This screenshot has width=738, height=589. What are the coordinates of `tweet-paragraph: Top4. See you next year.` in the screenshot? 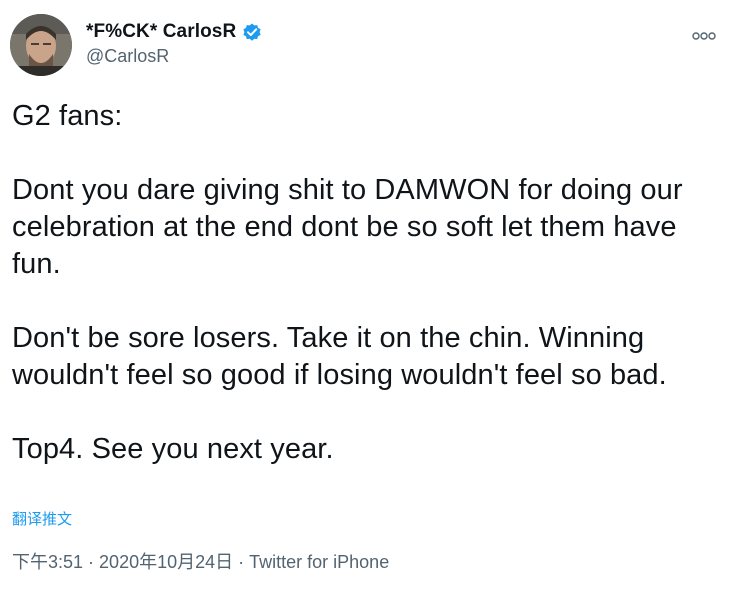 It's located at (173, 449).